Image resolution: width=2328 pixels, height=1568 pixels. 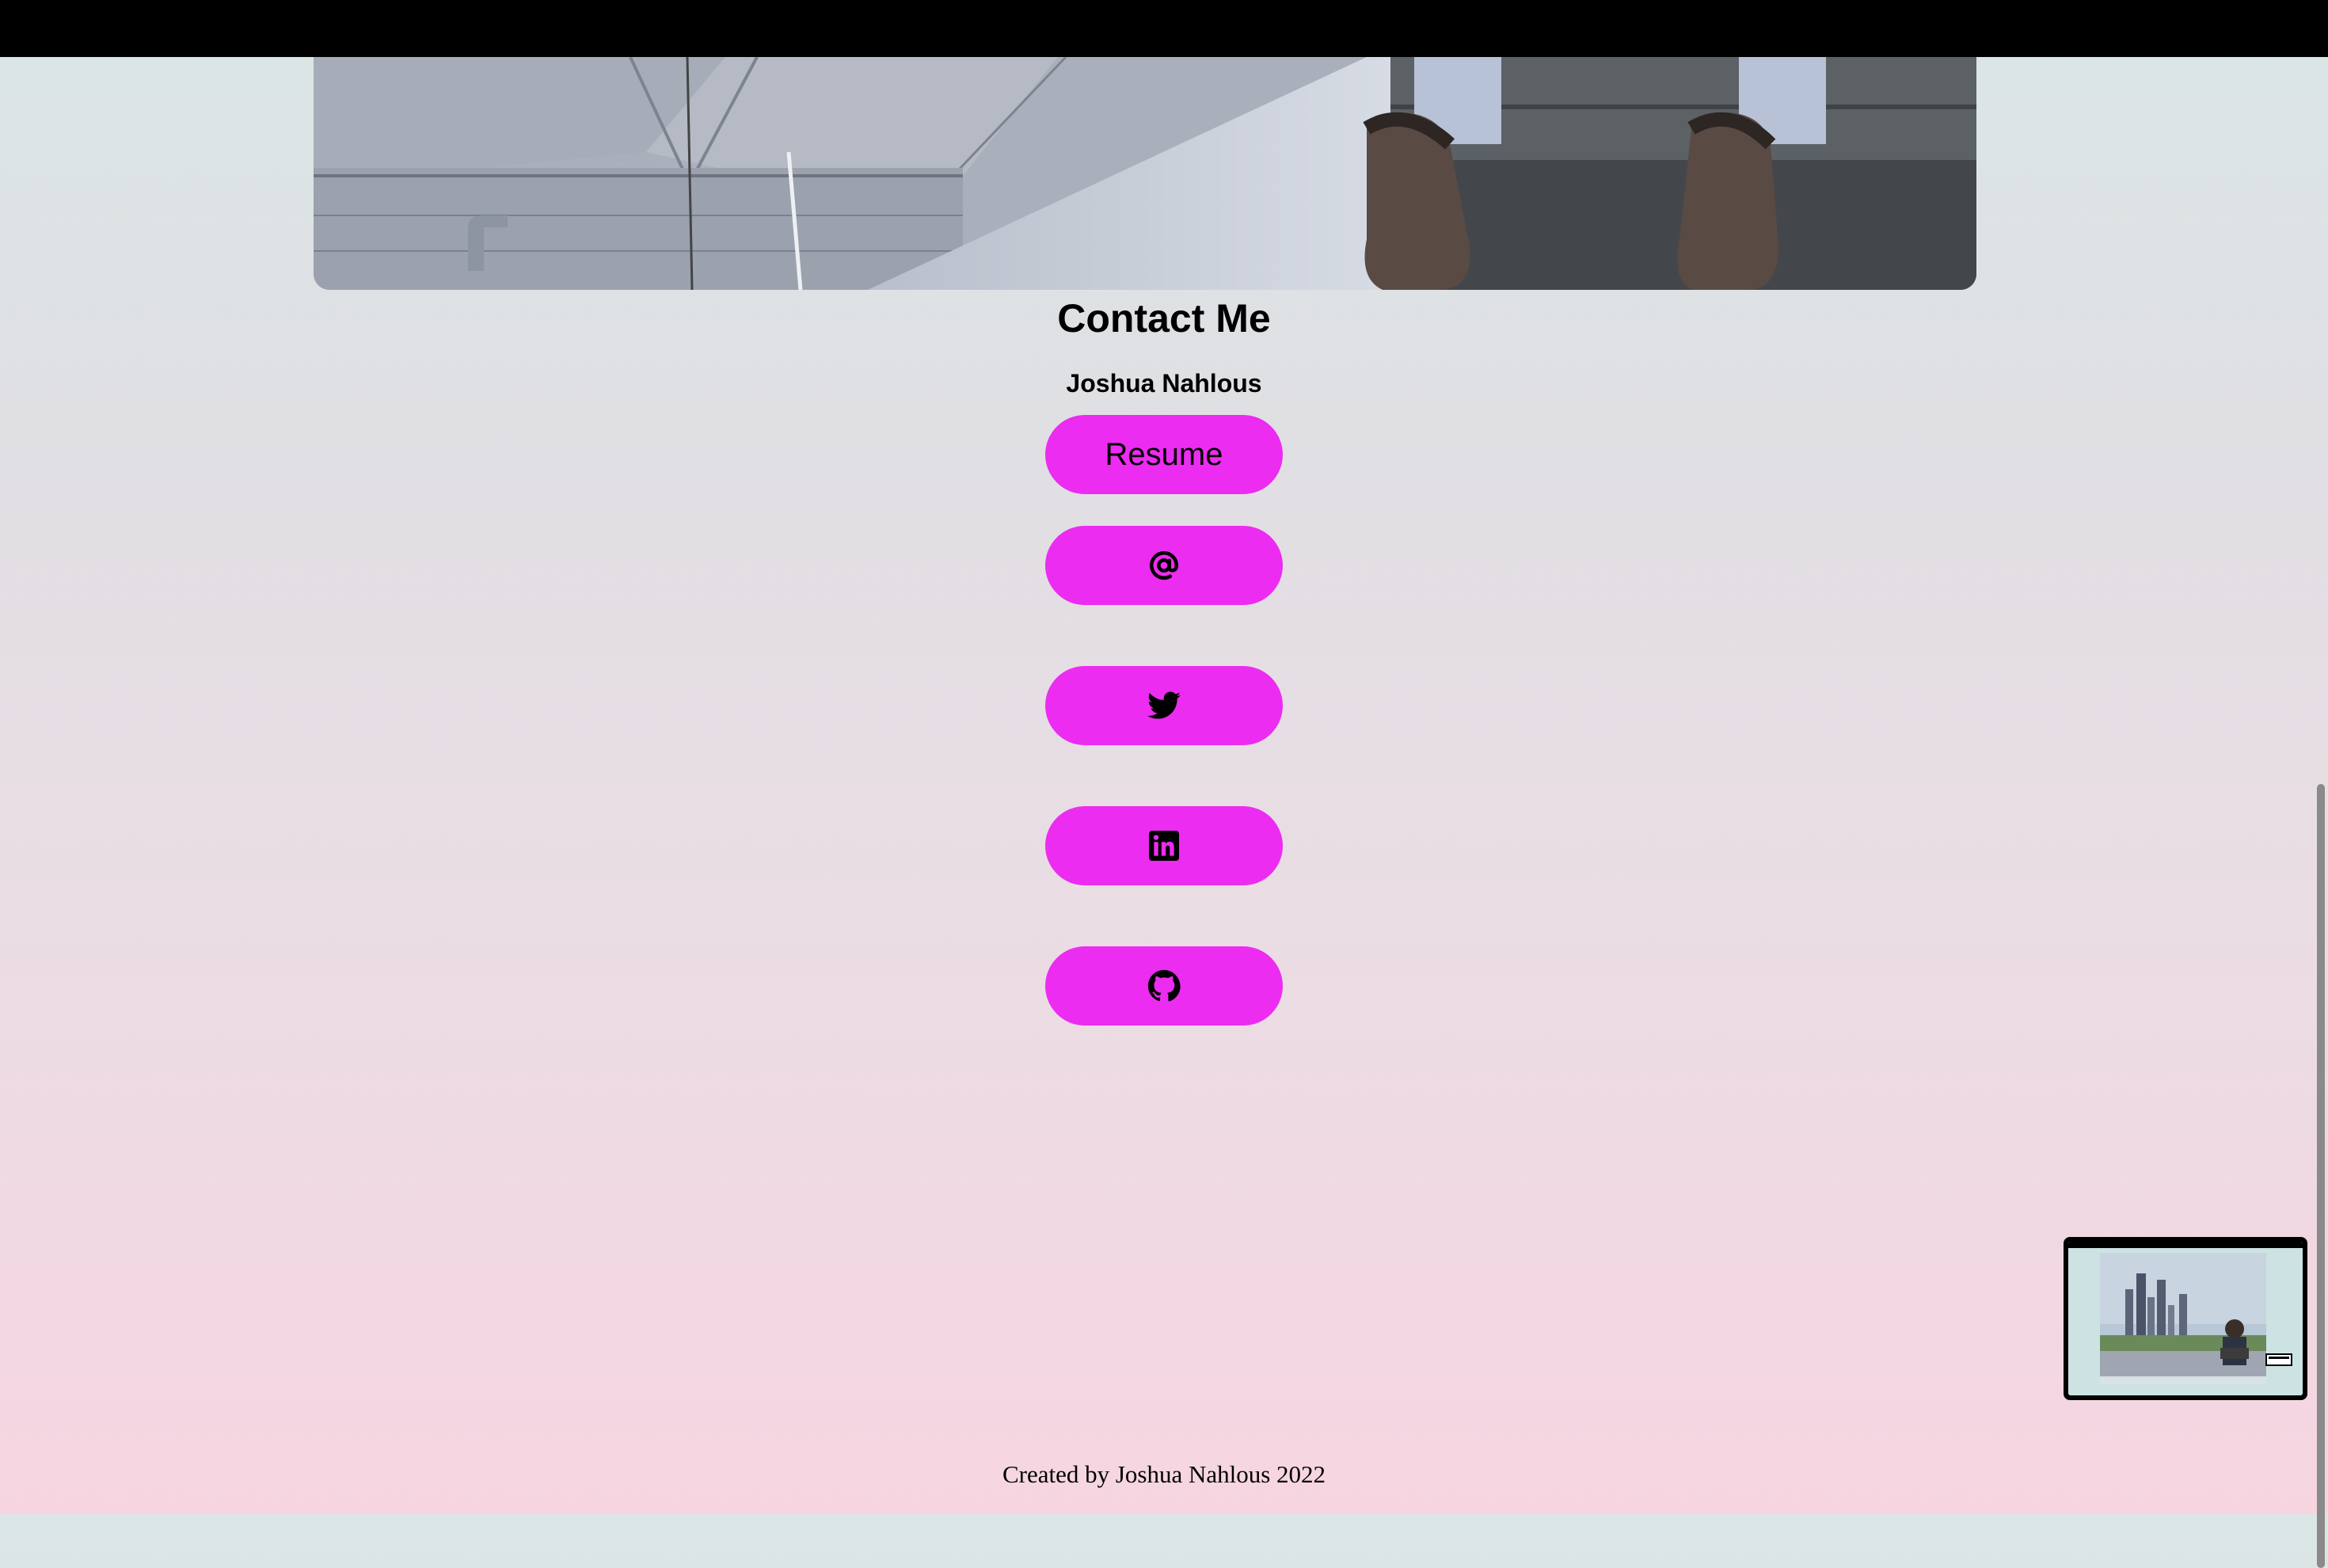 I want to click on scrollbar-thumb, so click(x=2321, y=1176).